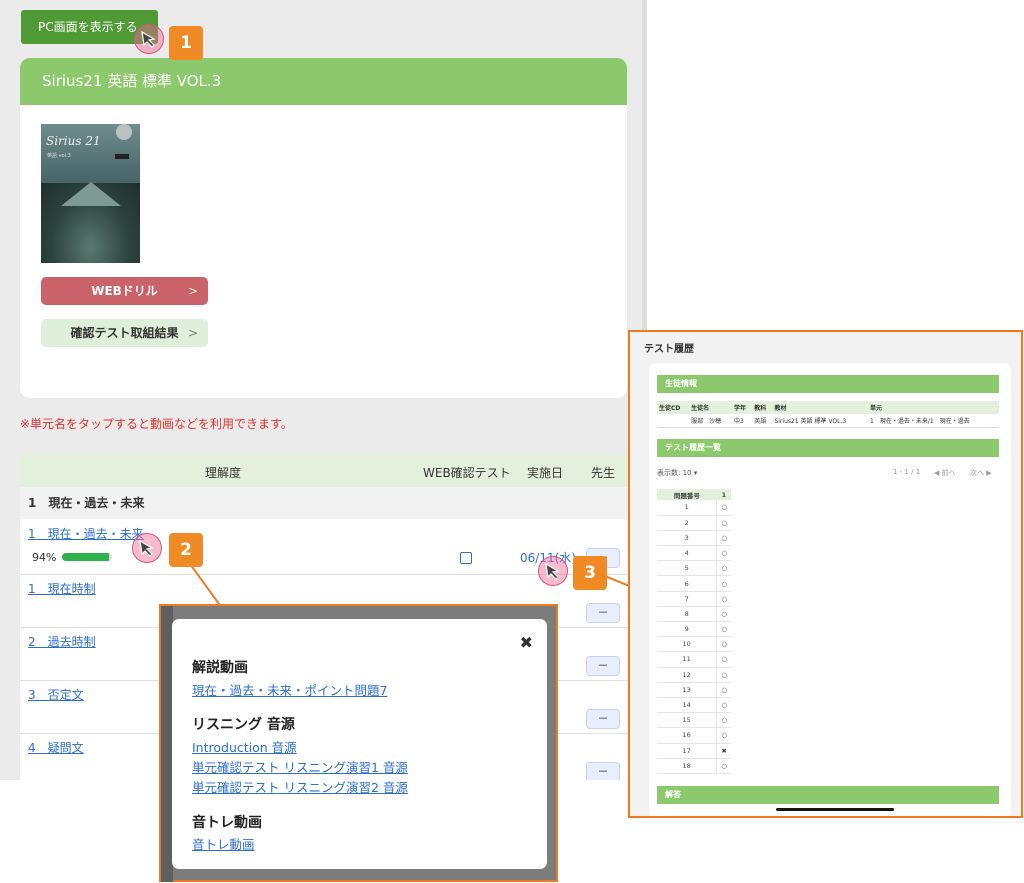  I want to click on question-number: 5, so click(687, 568).